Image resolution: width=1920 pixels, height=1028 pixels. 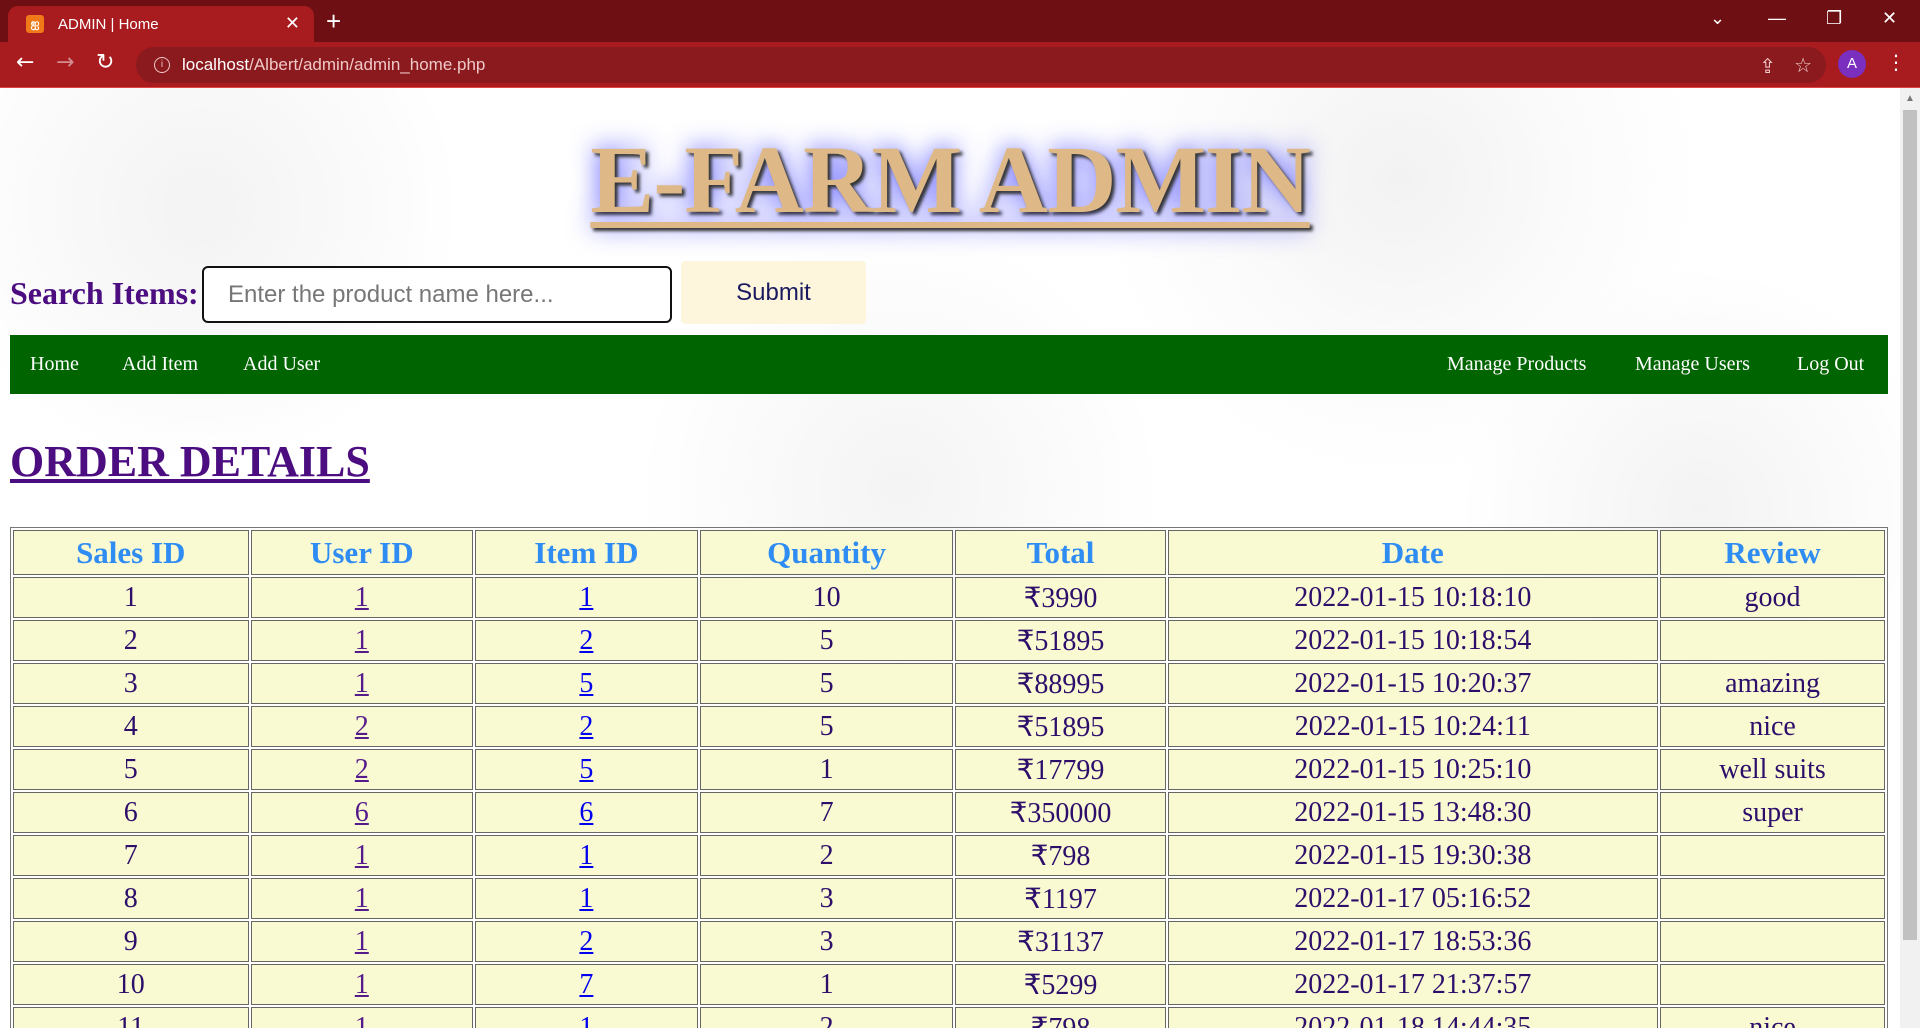 I want to click on browser-tab: ஐ ADMIN | Home ✕, so click(x=161, y=24).